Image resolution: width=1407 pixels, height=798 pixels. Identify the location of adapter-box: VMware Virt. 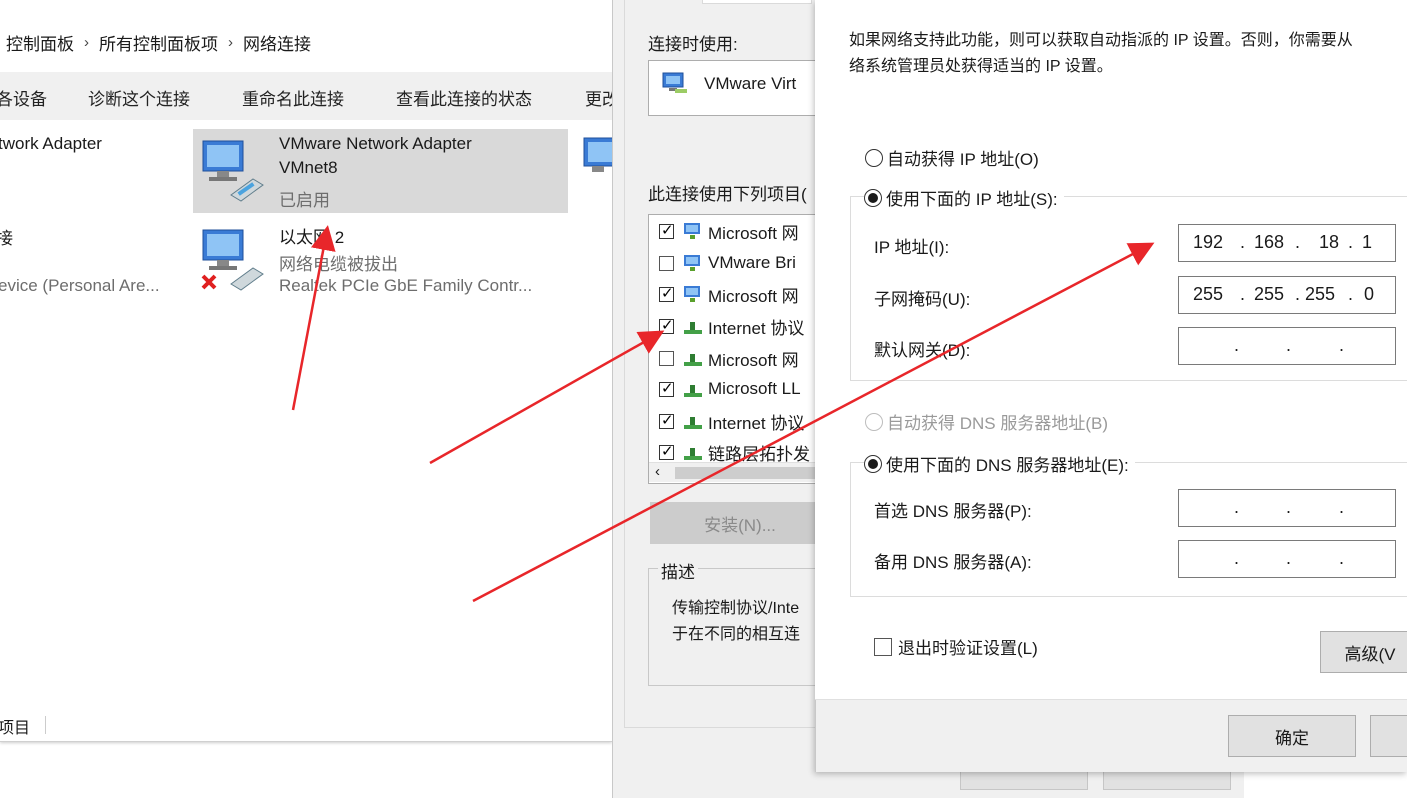
(738, 88).